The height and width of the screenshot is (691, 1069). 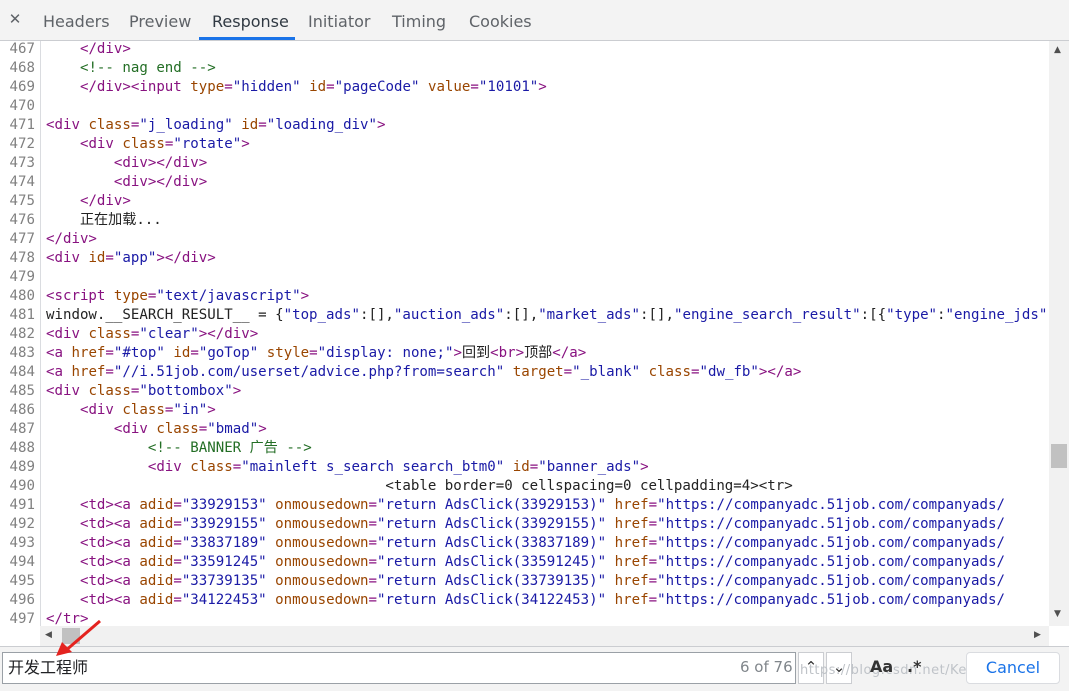 What do you see at coordinates (339, 20) in the screenshot?
I see `tab-initiator: Initiator` at bounding box center [339, 20].